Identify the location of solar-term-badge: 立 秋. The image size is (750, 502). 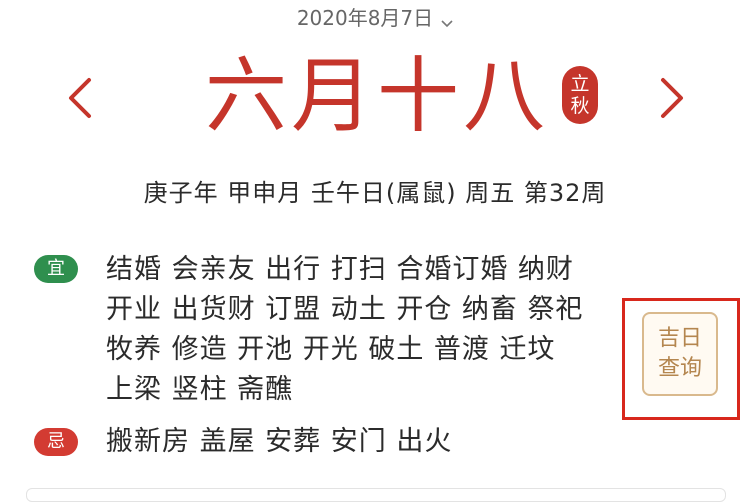
(580, 95).